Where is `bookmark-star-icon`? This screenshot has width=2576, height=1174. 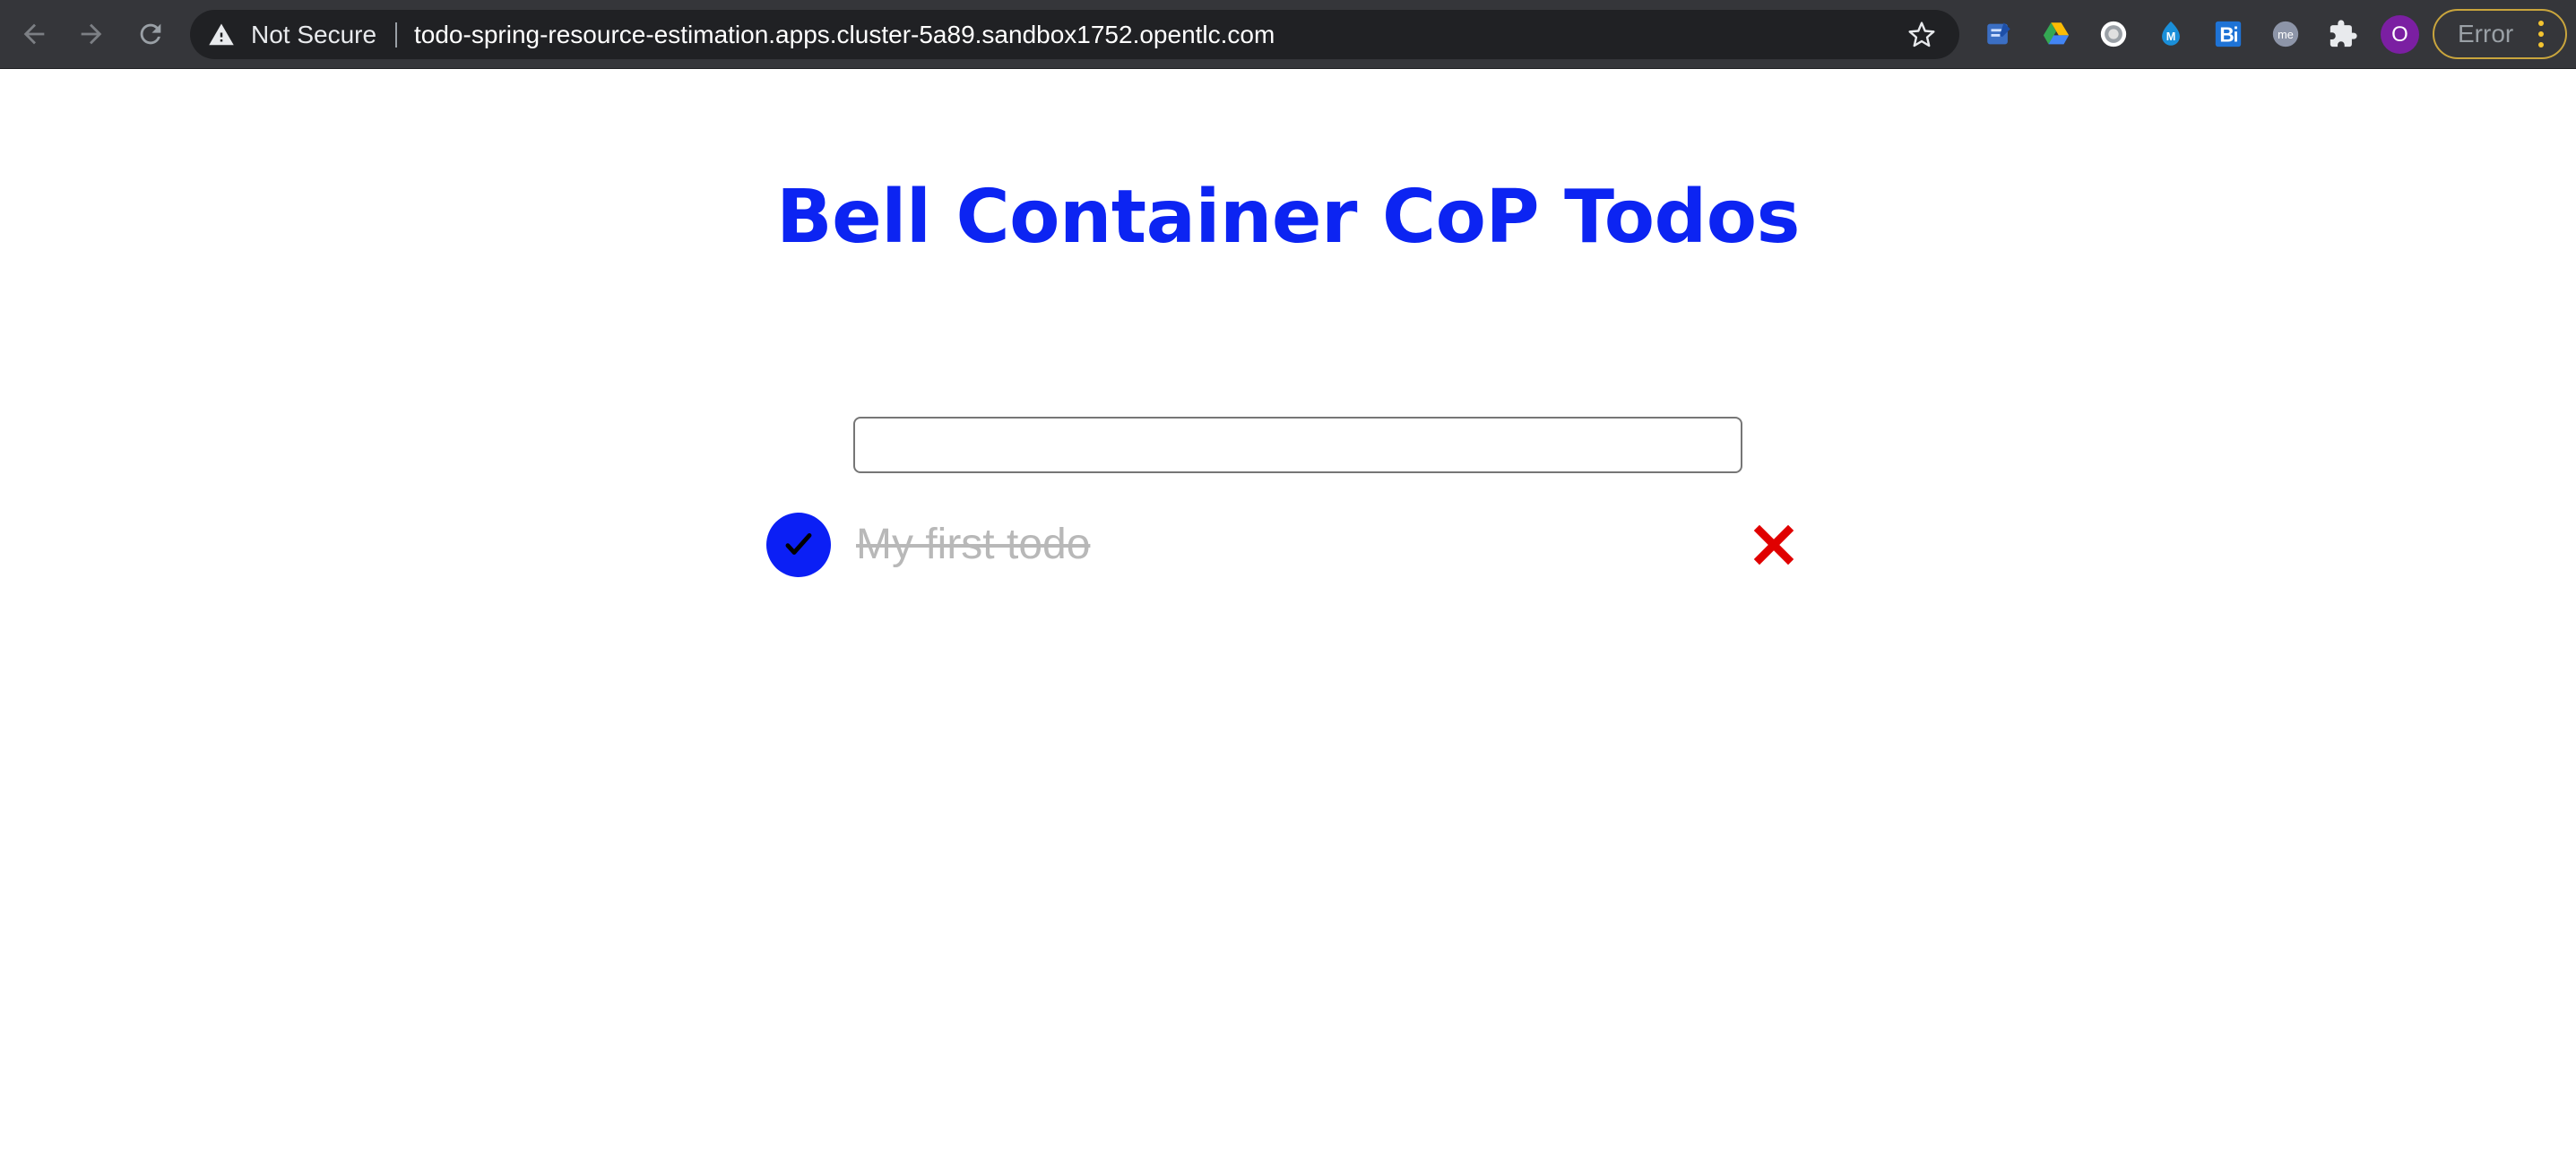 bookmark-star-icon is located at coordinates (1921, 35).